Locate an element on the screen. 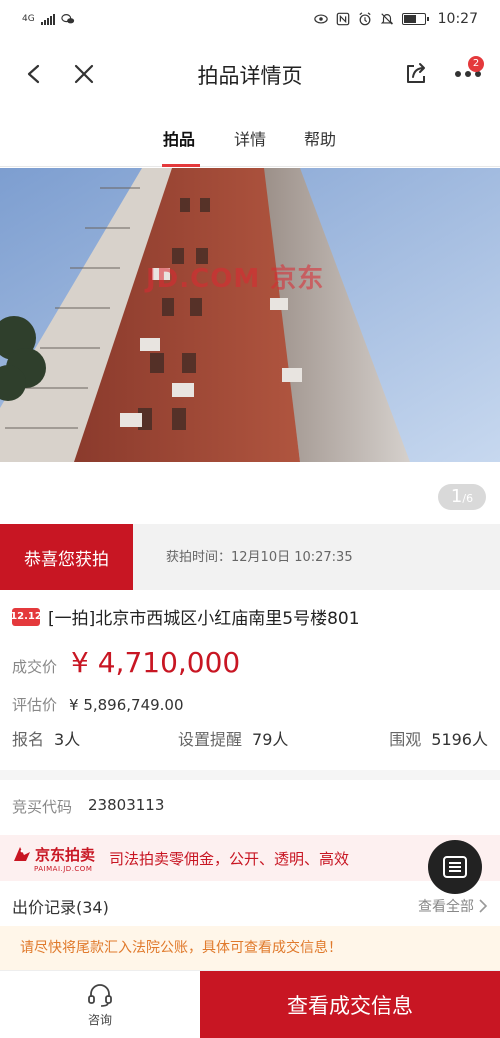 Image resolution: width=500 pixels, height=1038 pixels. lot-title: 12.12 [一拍]北京市西城区小红庙南里5号楼801 is located at coordinates (185, 616).